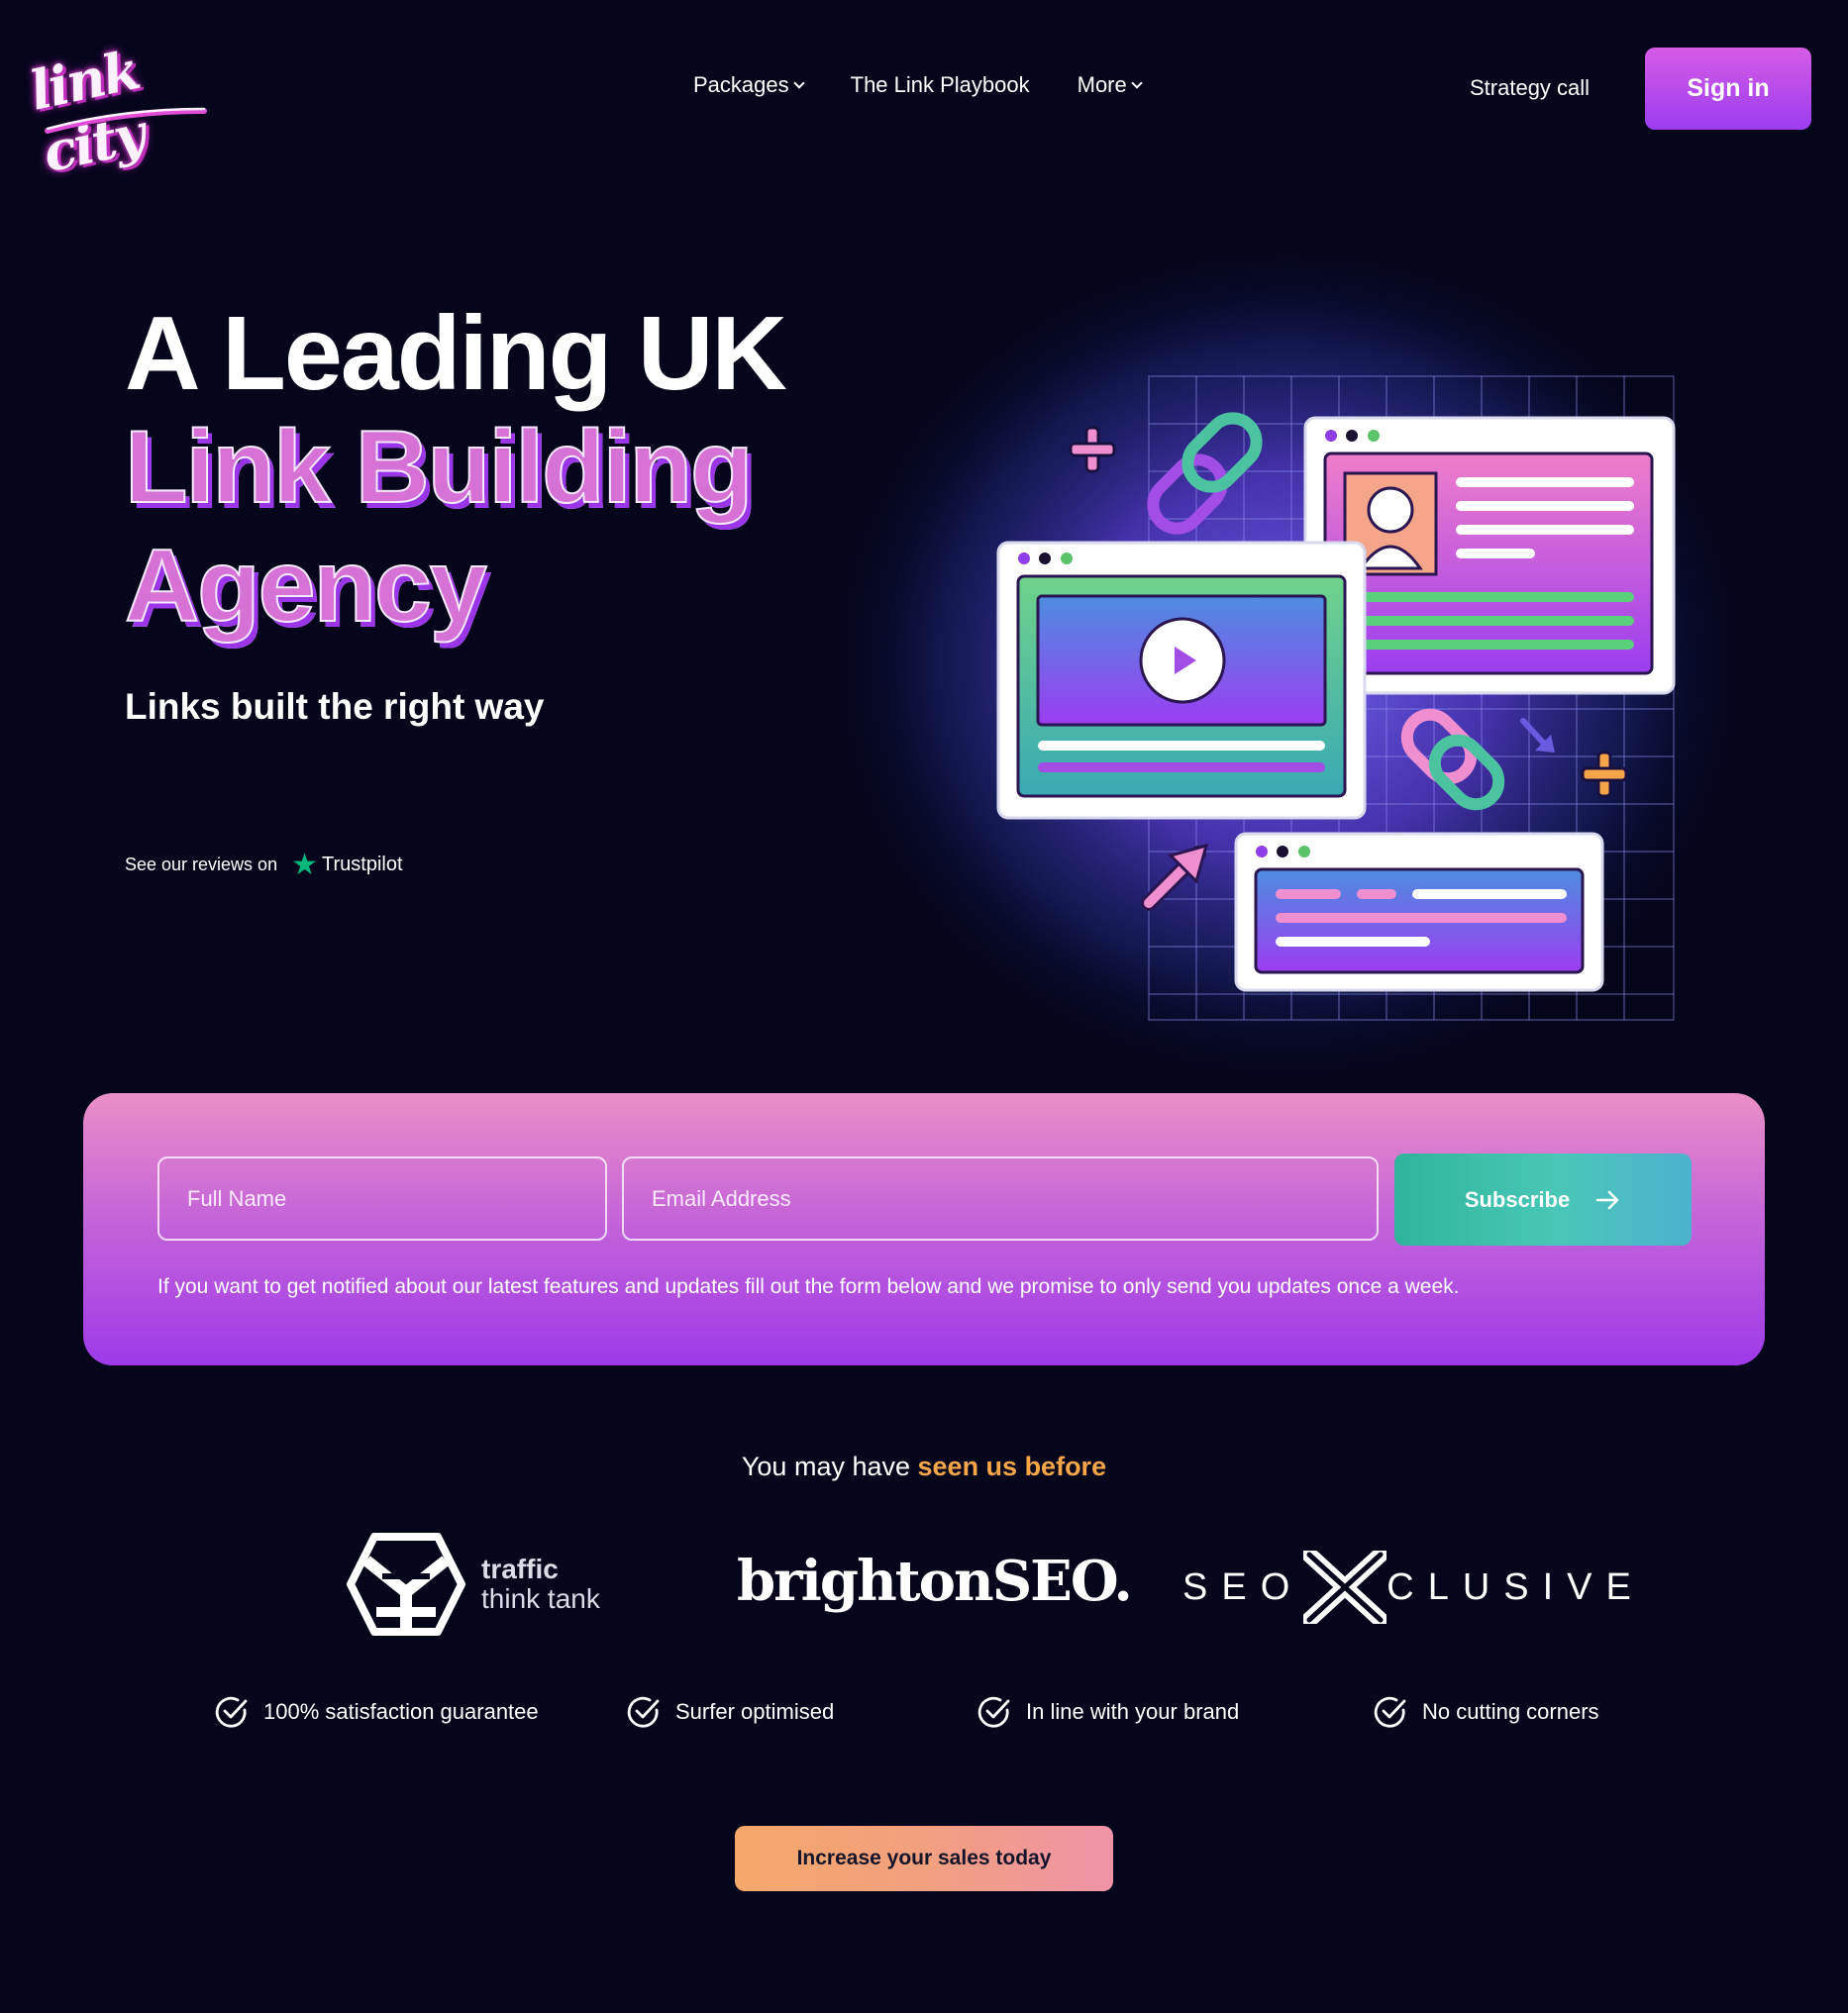  I want to click on subscribe-button: Subscribe, so click(1543, 1200).